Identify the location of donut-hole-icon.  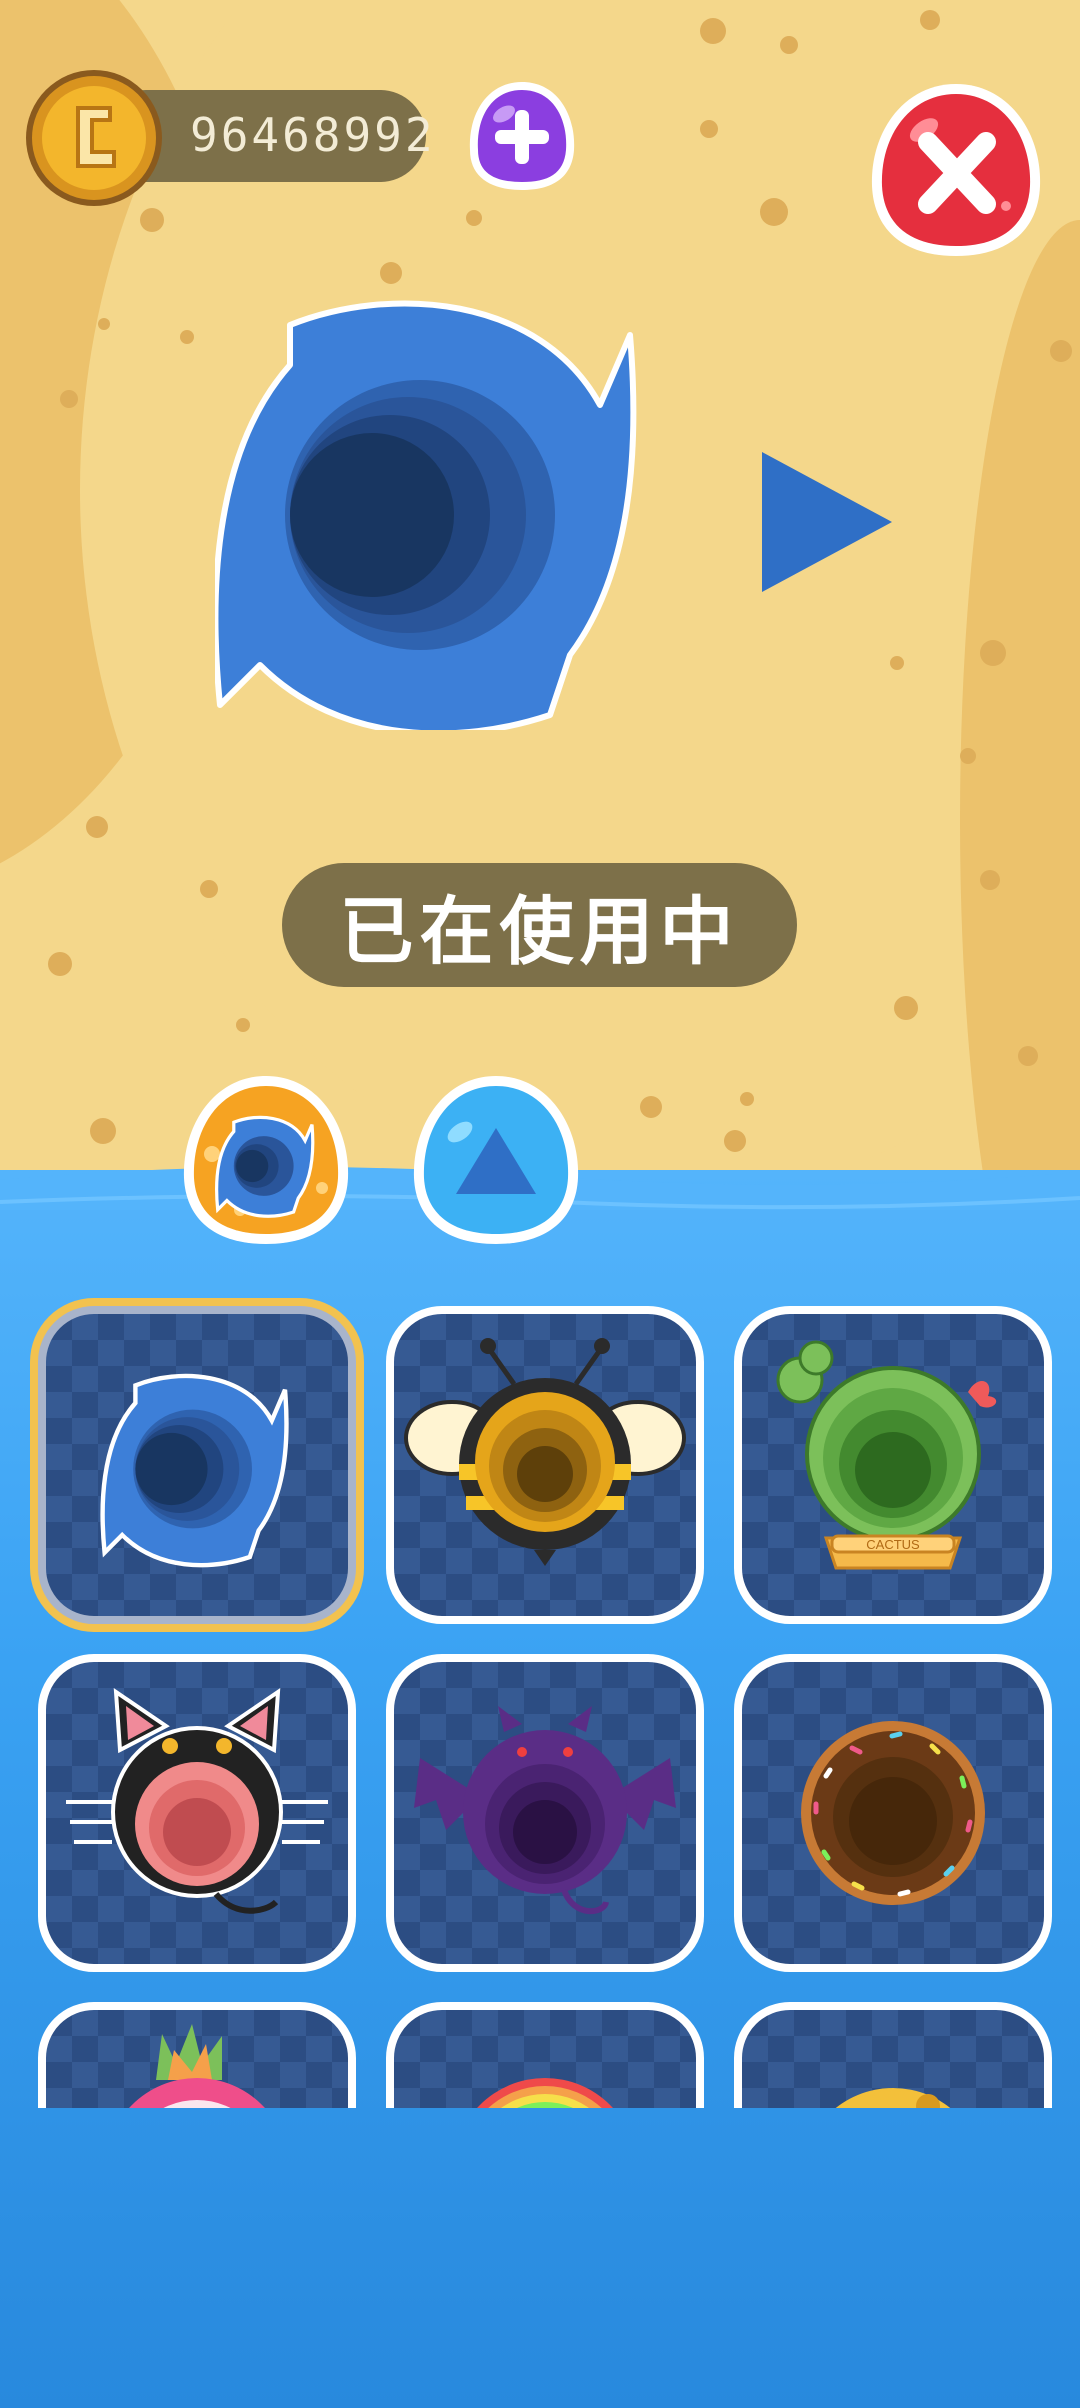
(893, 1813).